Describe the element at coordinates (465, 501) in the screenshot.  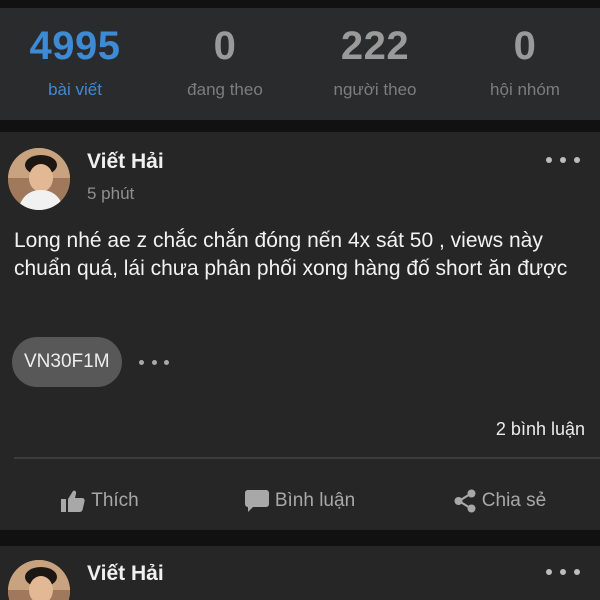
I see `share-icon` at that location.